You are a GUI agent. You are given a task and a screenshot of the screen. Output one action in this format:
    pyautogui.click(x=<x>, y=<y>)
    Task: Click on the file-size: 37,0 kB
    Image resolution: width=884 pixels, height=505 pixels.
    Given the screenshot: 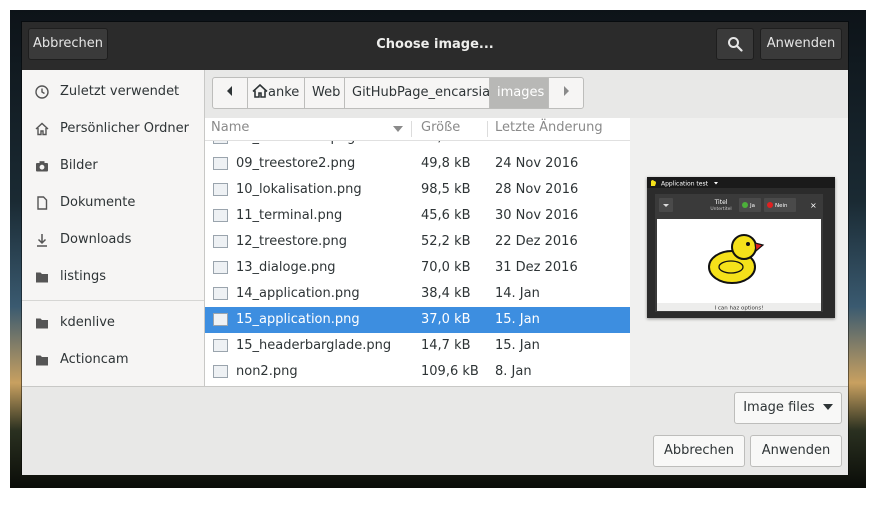 What is the action you would take?
    pyautogui.click(x=446, y=319)
    